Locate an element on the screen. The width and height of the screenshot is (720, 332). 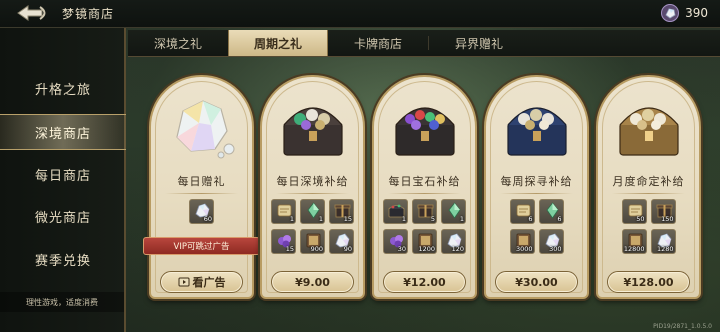
reward-list: 60 is located at coordinates (201, 211).